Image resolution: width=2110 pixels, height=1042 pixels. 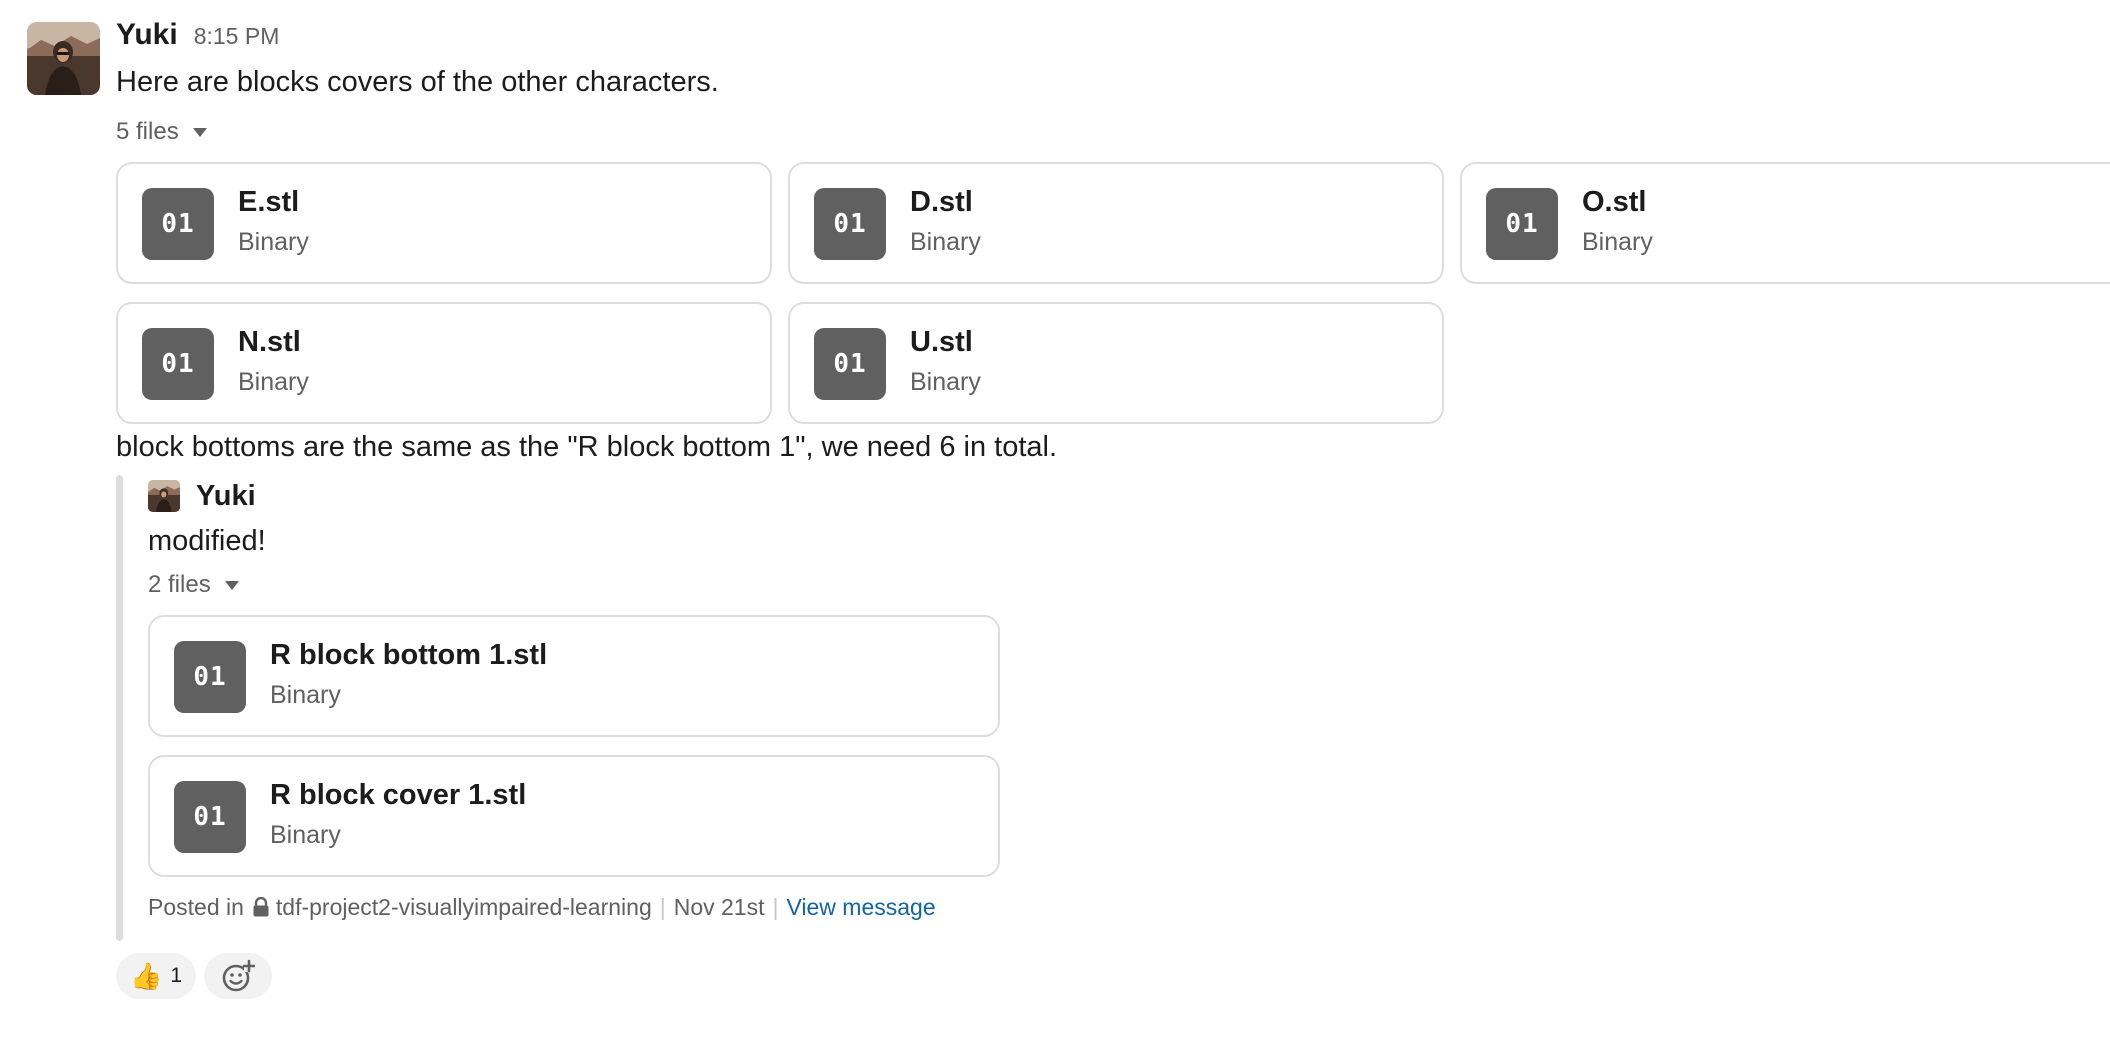 What do you see at coordinates (941, 342) in the screenshot?
I see `file-name: U.stl` at bounding box center [941, 342].